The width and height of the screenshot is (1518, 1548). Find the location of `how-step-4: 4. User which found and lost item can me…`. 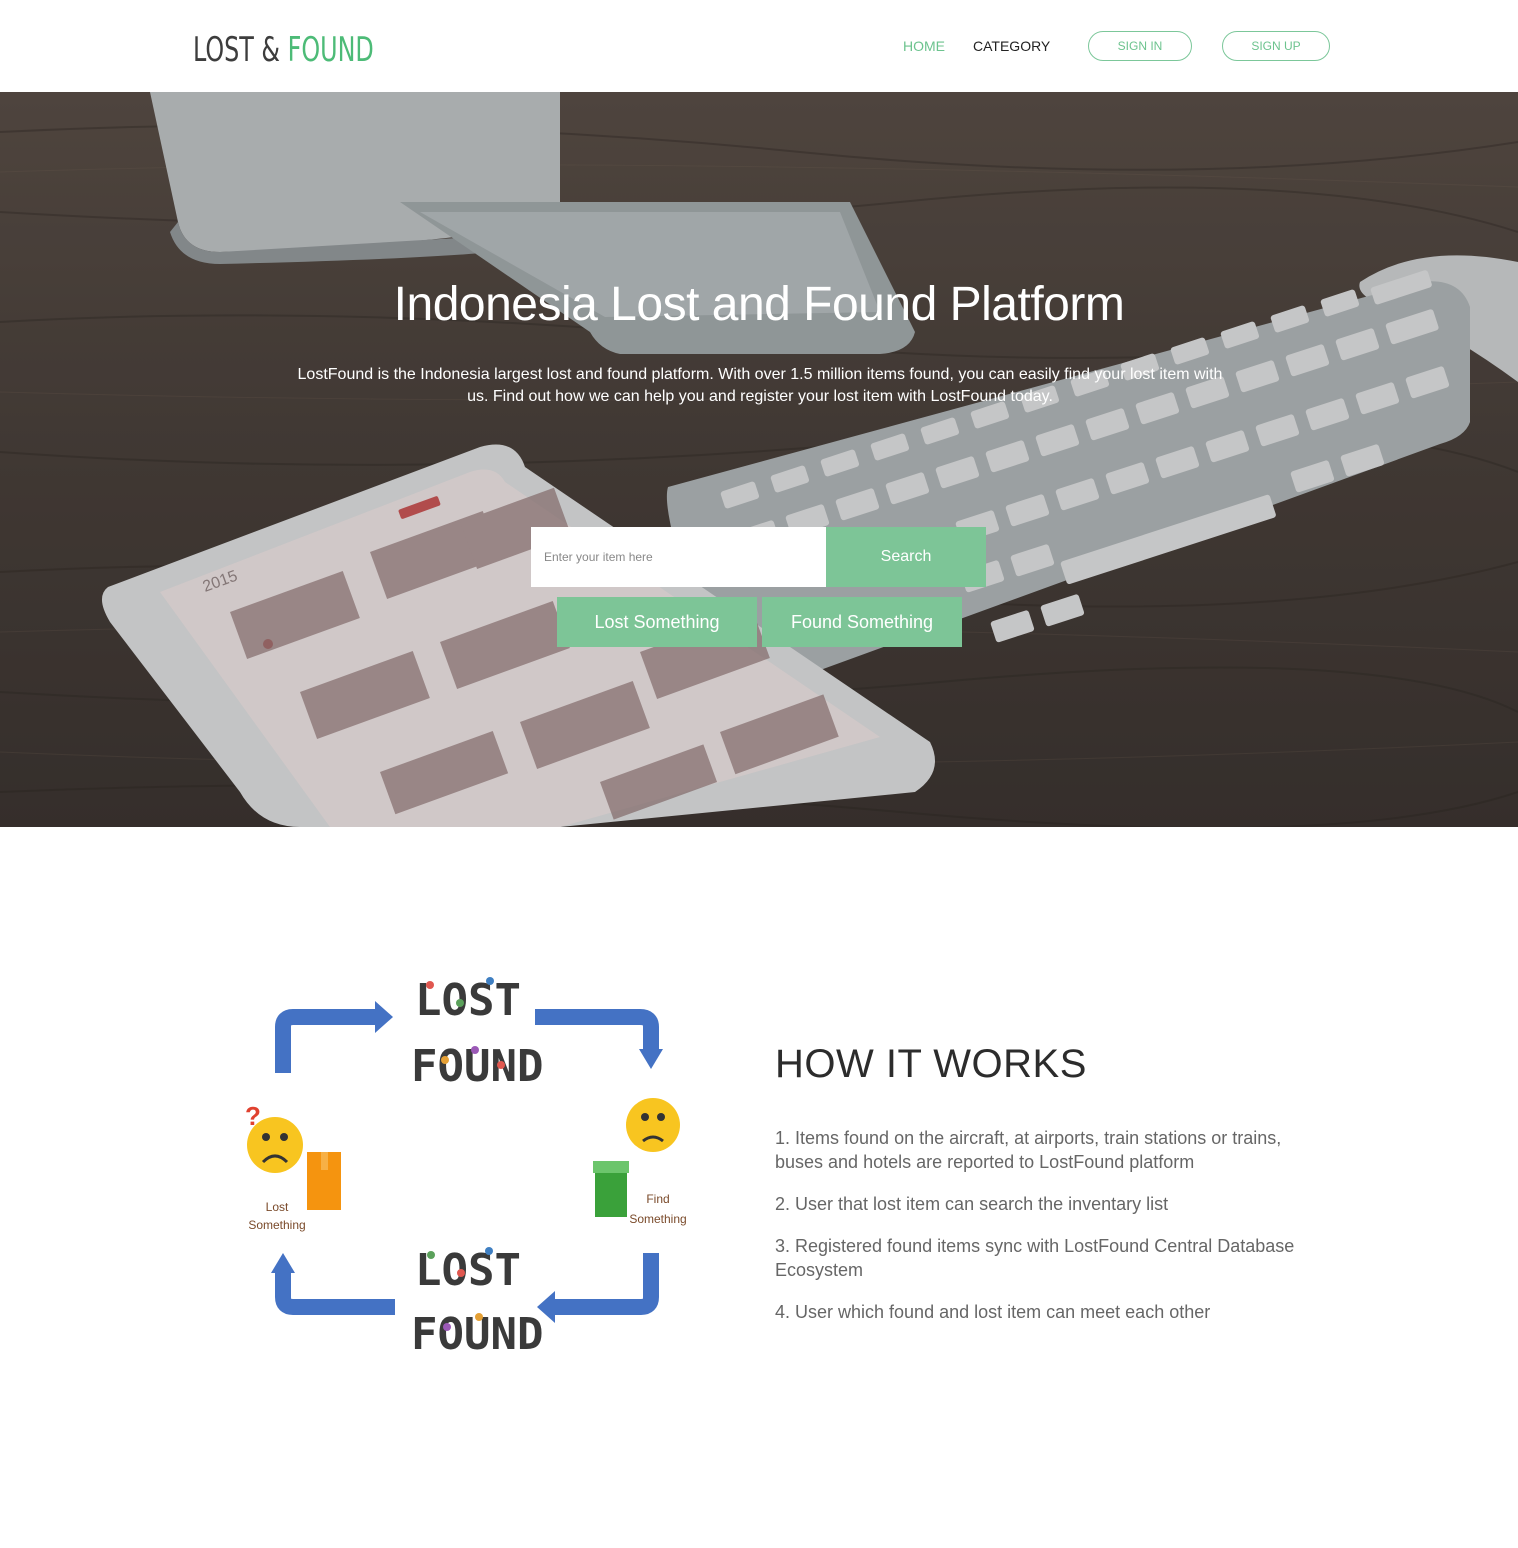

how-step-4: 4. User which found and lost item can me… is located at coordinates (993, 1312).